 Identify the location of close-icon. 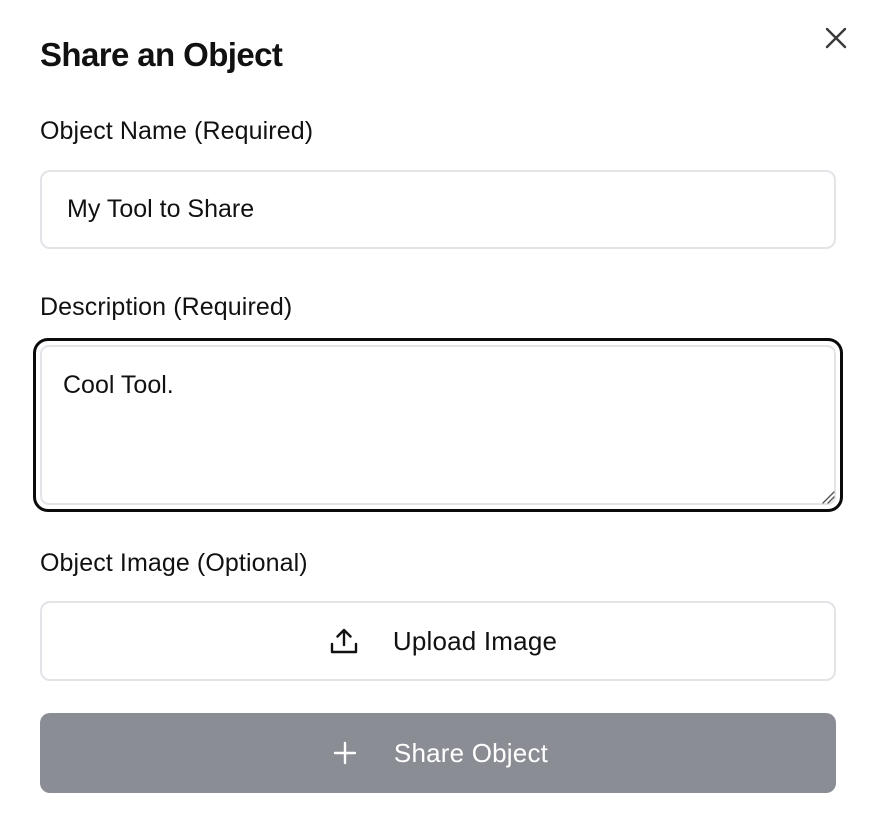
(836, 38).